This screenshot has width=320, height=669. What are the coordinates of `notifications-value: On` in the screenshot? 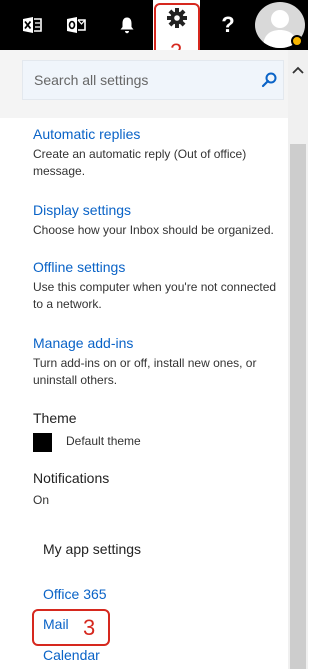 It's located at (41, 500).